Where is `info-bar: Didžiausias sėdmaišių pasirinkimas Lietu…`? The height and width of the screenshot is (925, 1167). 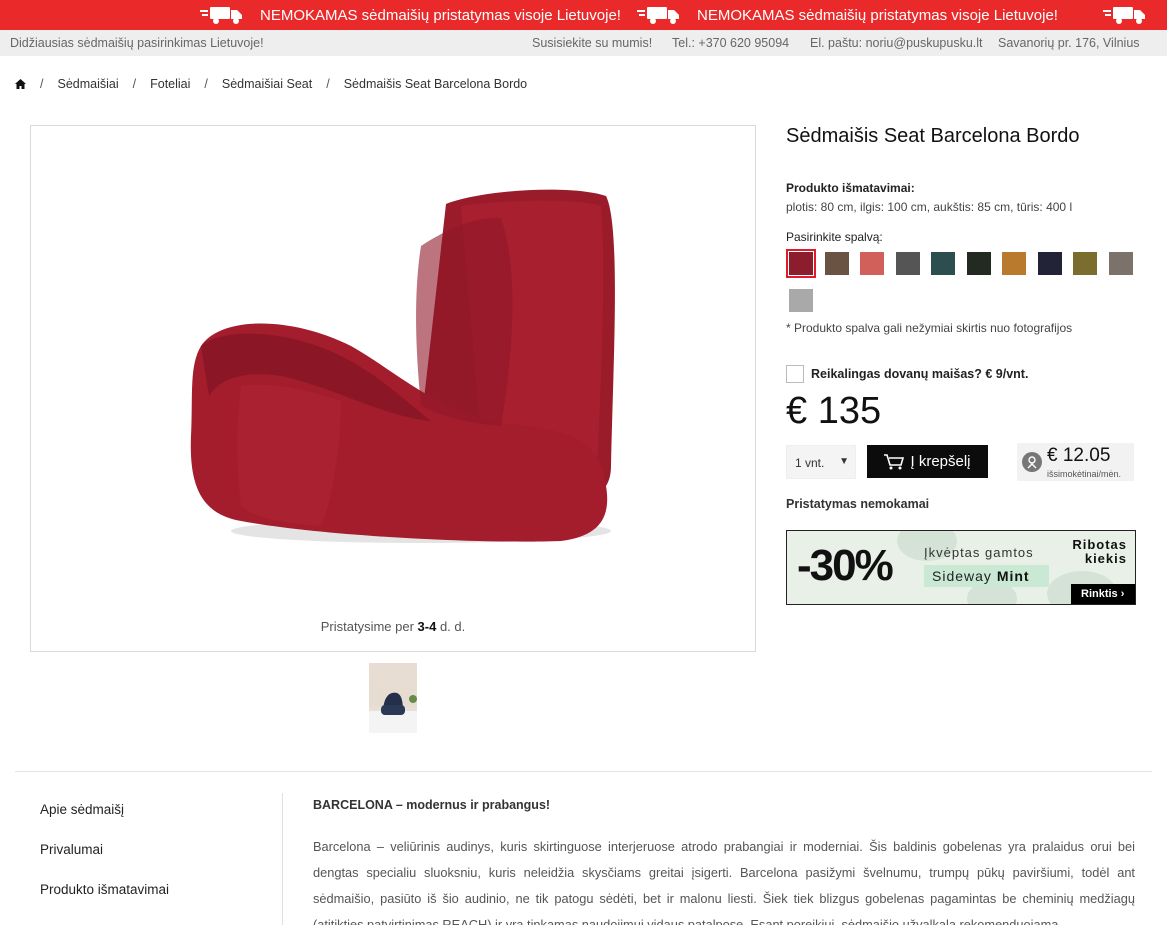
info-bar: Didžiausias sėdmaišių pasirinkimas Lietu… is located at coordinates (583, 43).